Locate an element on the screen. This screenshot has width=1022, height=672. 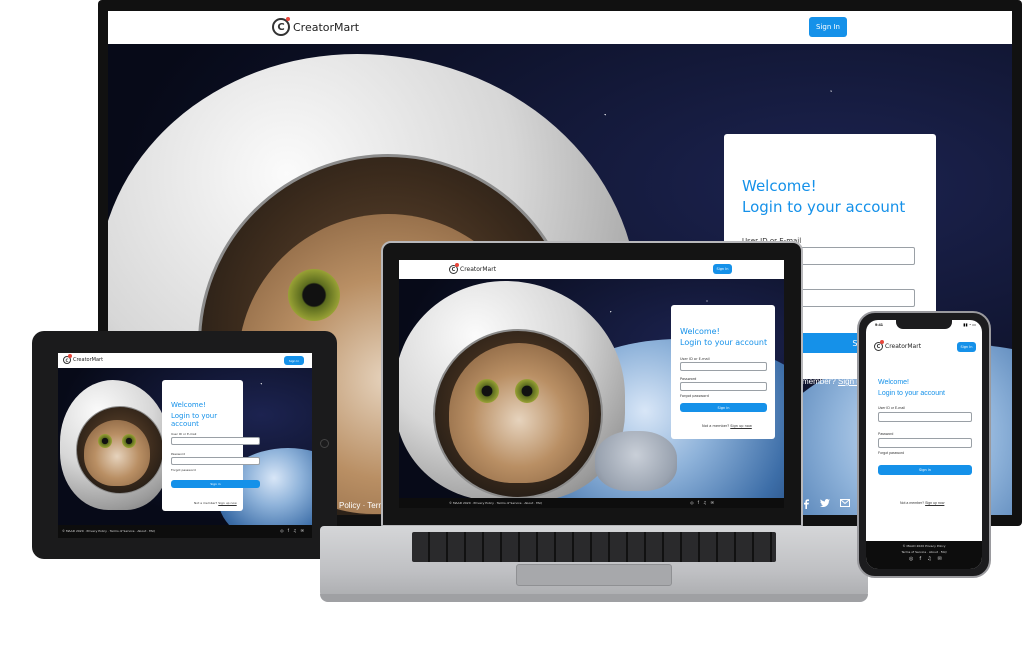
tablet-camera is located at coordinates (324, 443).